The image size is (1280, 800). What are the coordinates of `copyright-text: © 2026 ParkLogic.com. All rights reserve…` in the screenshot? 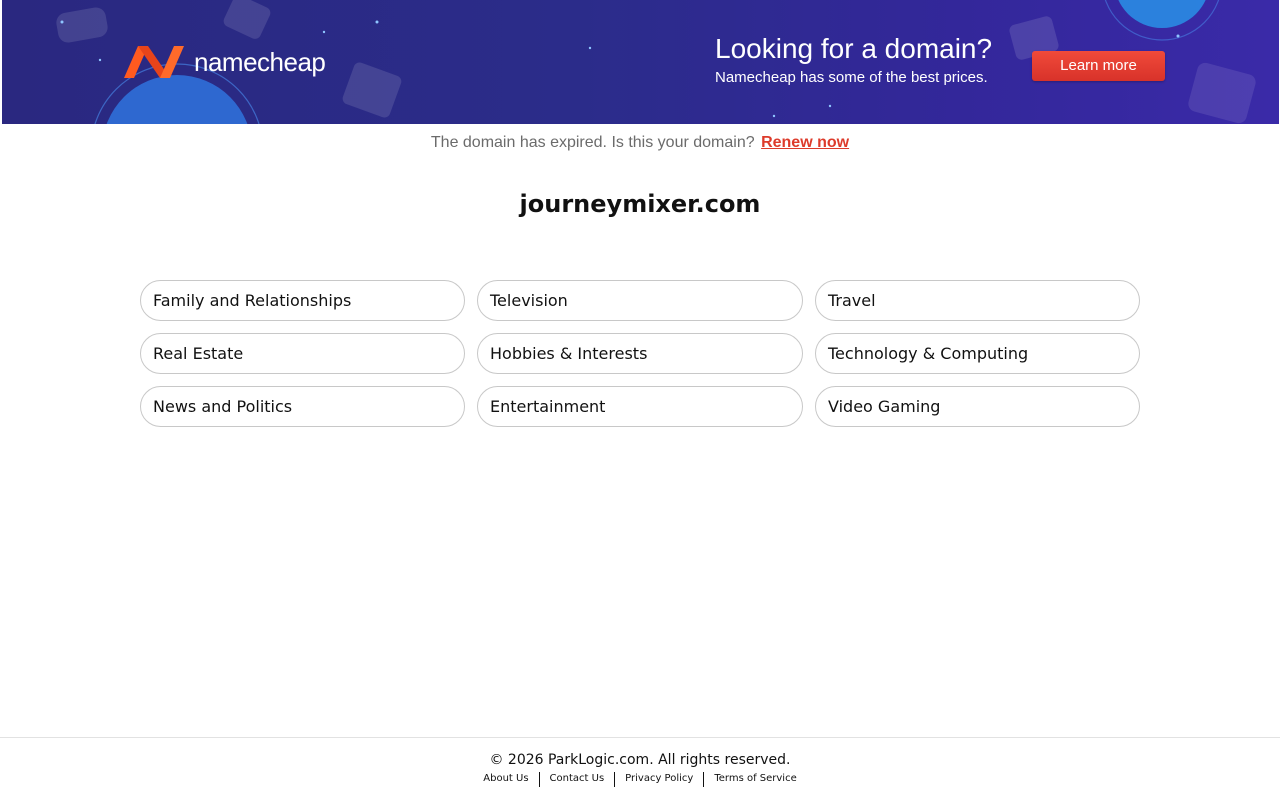 It's located at (640, 760).